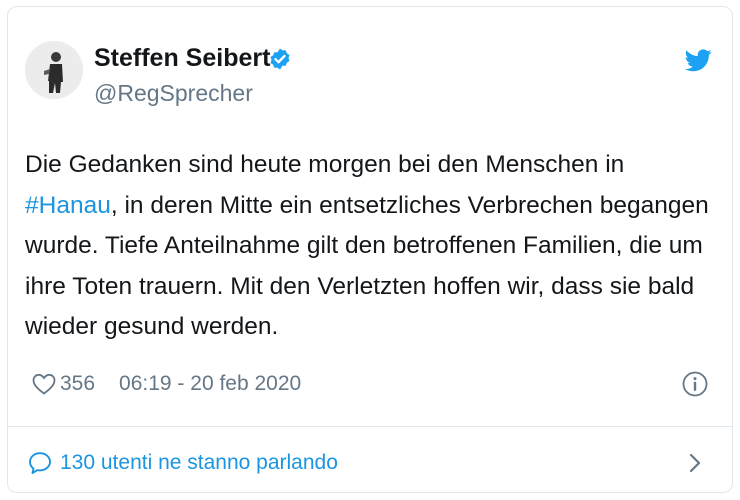 The width and height of the screenshot is (740, 500). What do you see at coordinates (182, 58) in the screenshot?
I see `author-name: Steffen Seibert` at bounding box center [182, 58].